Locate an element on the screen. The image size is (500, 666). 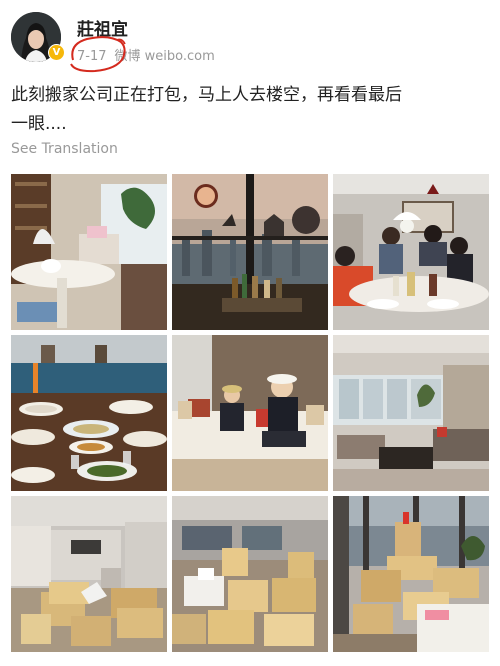
living-room-sofa-photo is located at coordinates (411, 413).